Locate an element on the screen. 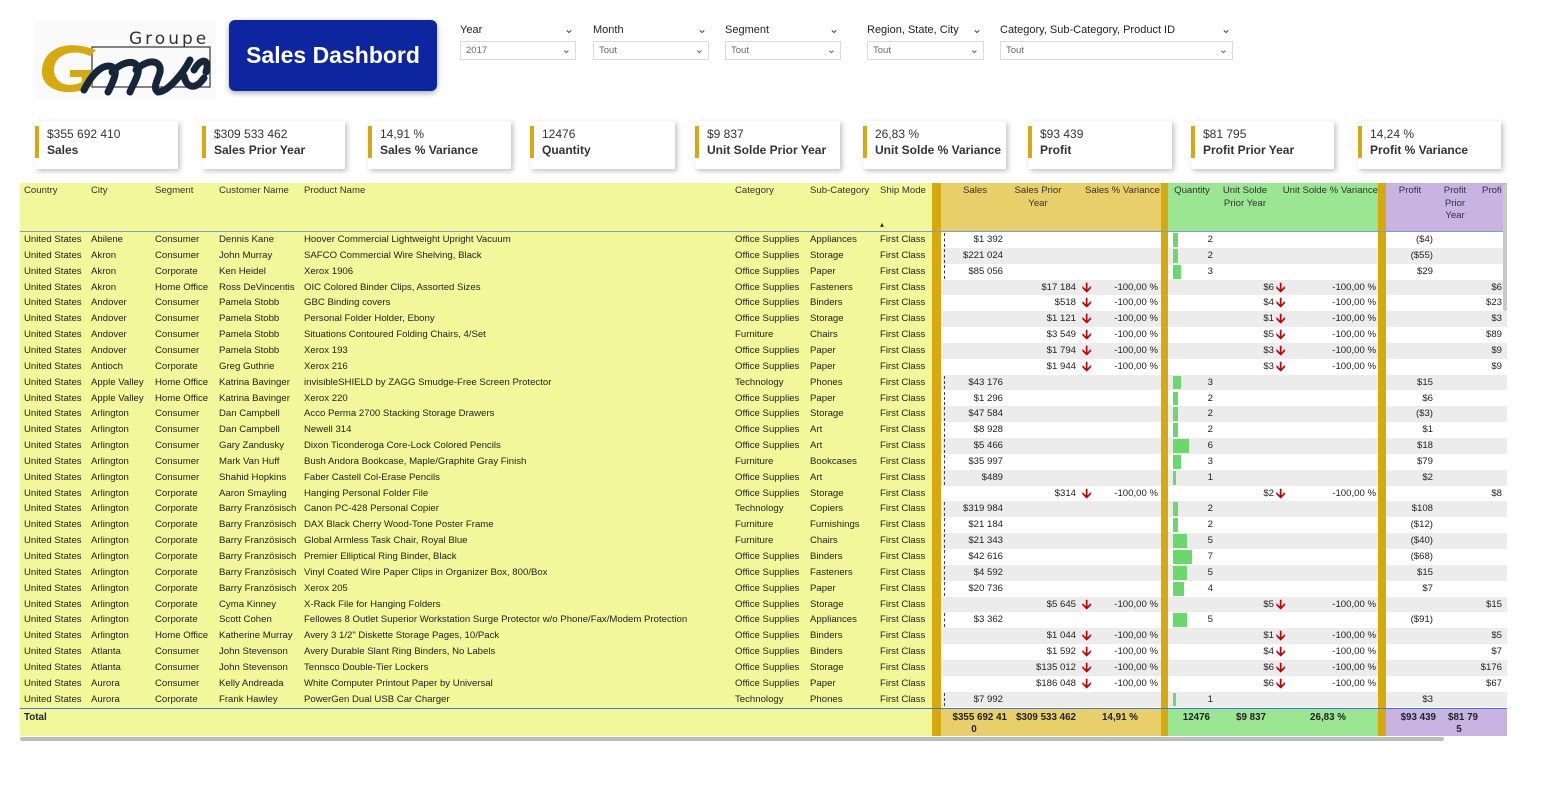 This screenshot has width=1543, height=790. column-header: Customer Name is located at coordinates (260, 191).